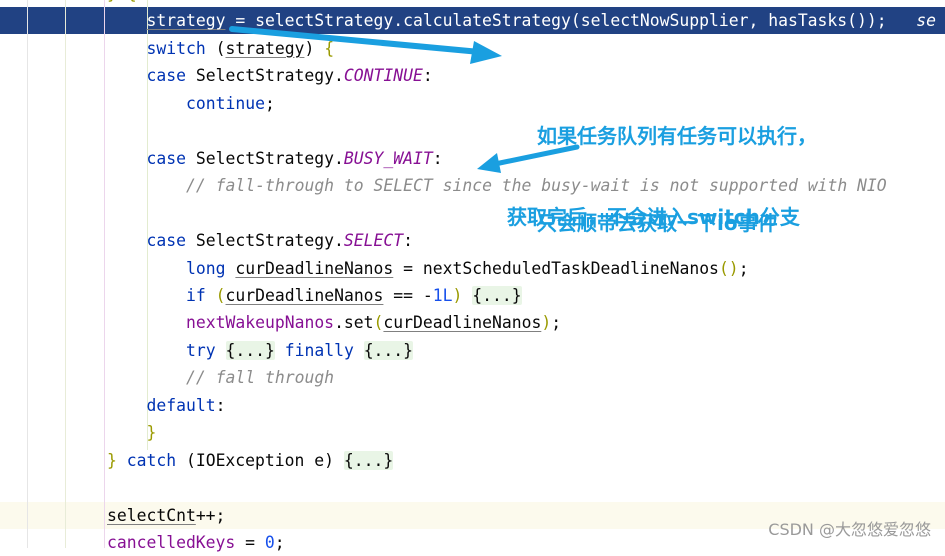 The width and height of the screenshot is (945, 556). Describe the element at coordinates (677, 136) in the screenshot. I see `annotation-note-1-line-1: 如果任务队列有任务可以执行，` at that location.